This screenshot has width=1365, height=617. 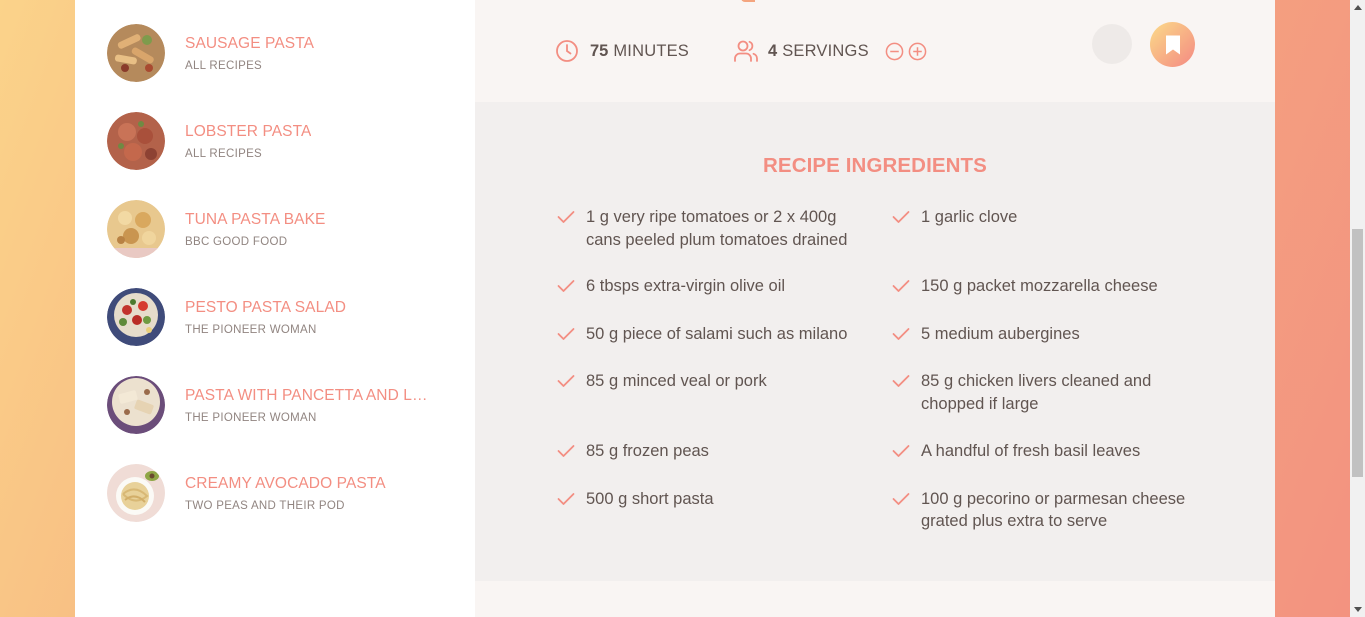 What do you see at coordinates (275, 53) in the screenshot?
I see `result-item-sausage-pasta: Sausage Pasta All Recipes` at bounding box center [275, 53].